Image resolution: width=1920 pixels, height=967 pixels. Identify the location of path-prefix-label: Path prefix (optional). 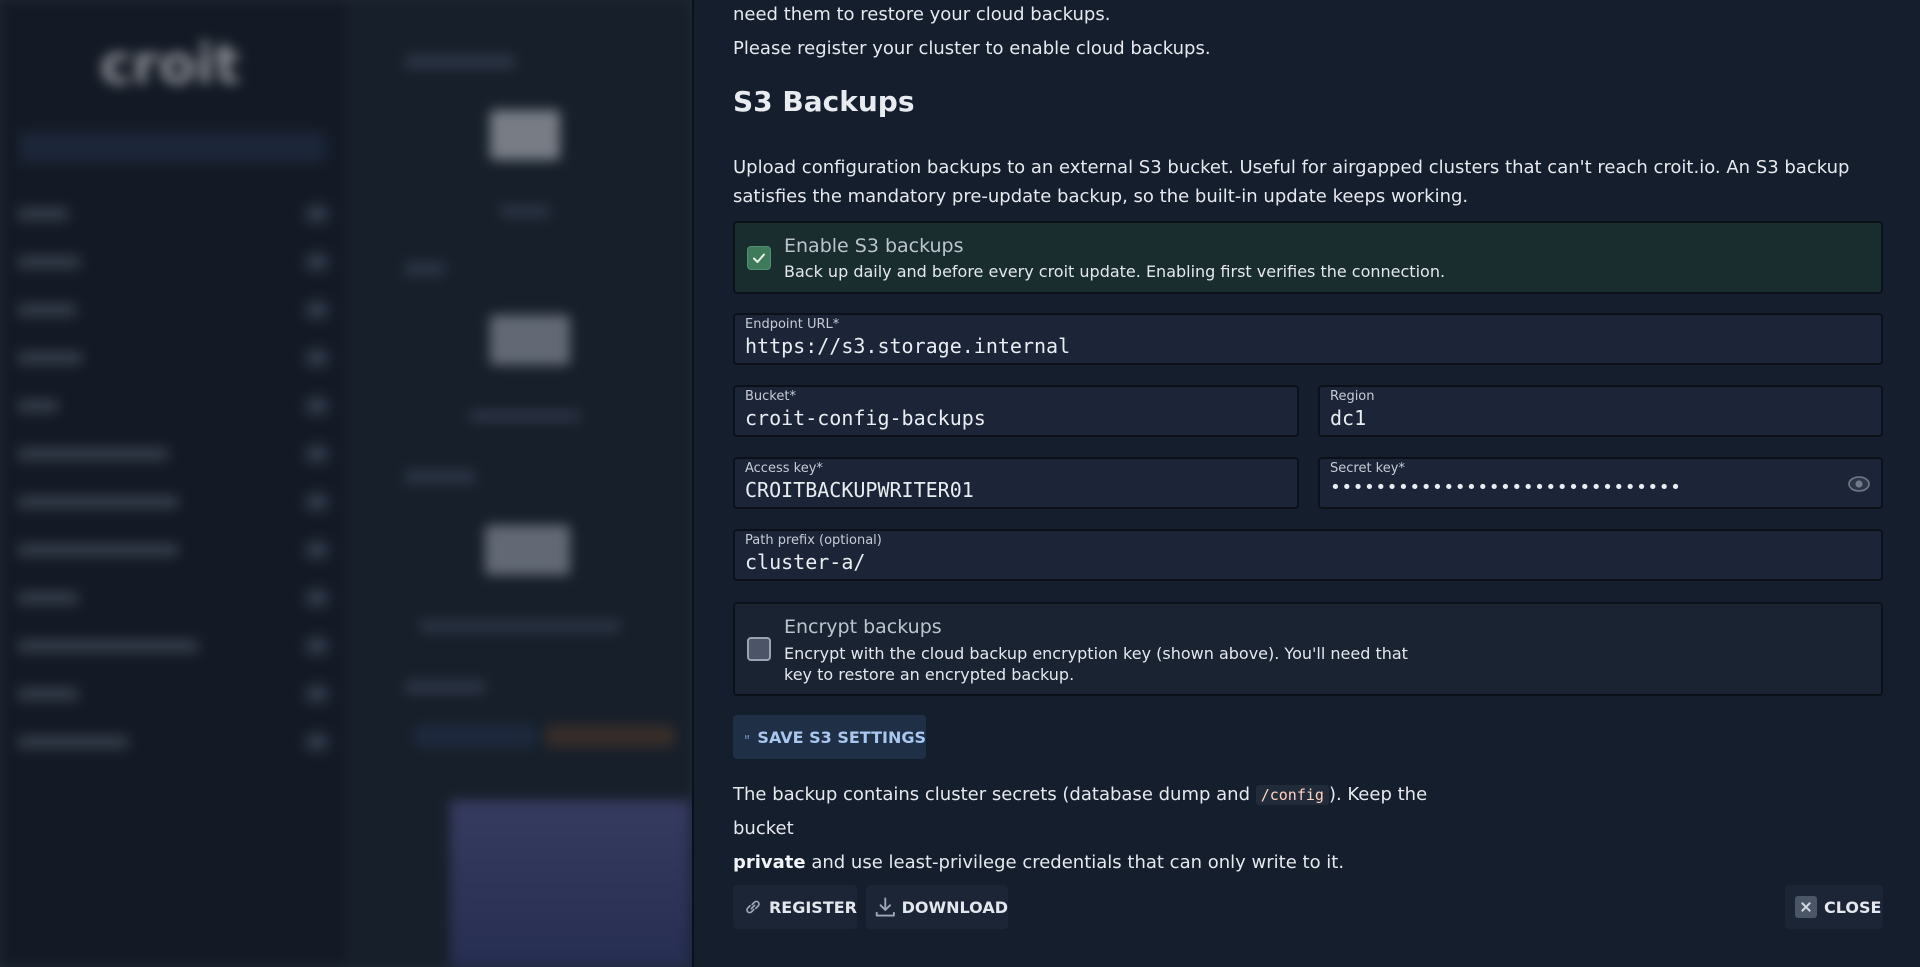
(813, 540).